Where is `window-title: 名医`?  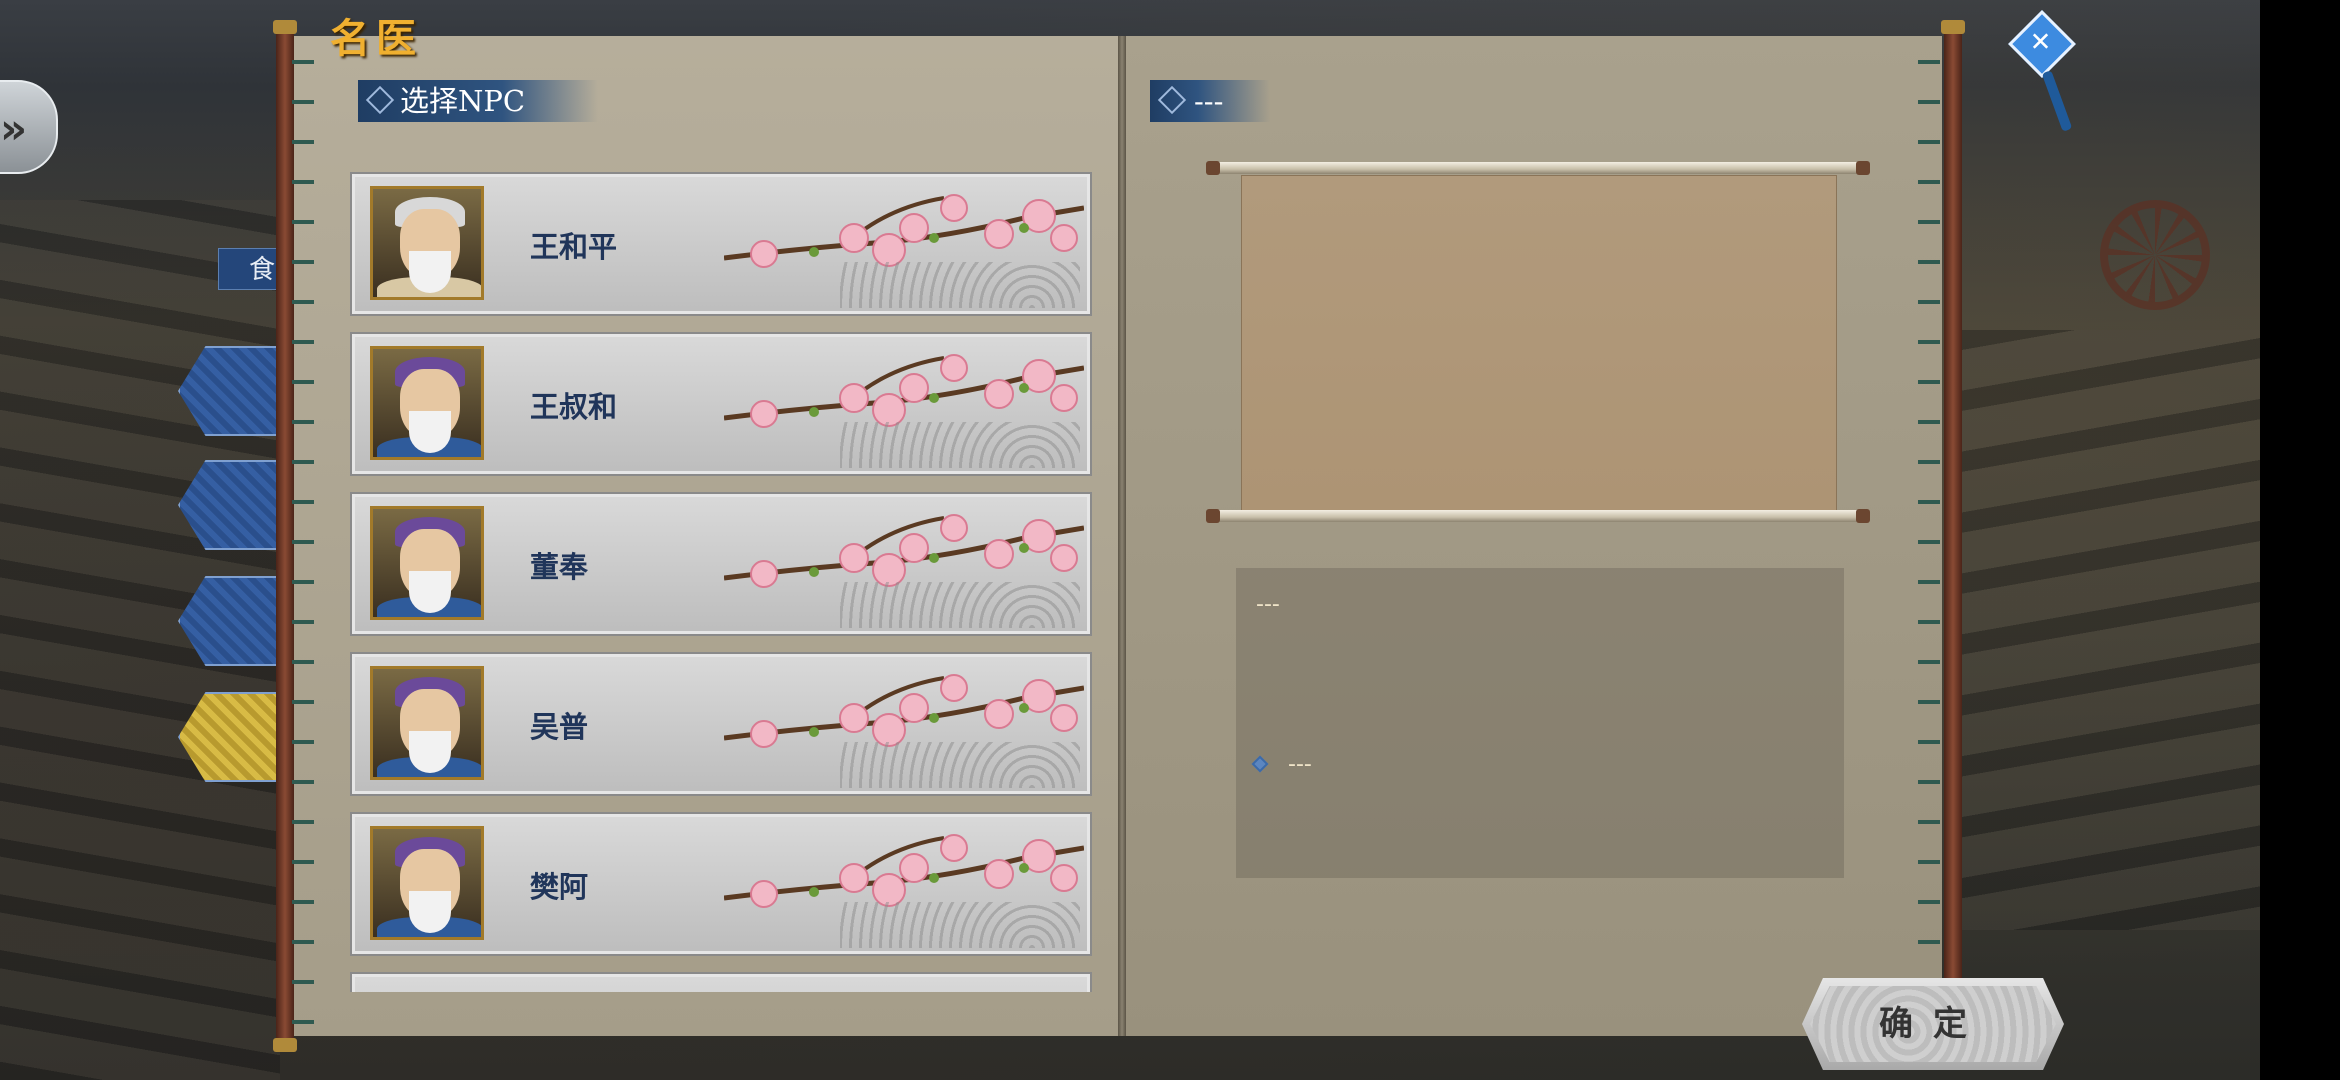 window-title: 名医 is located at coordinates (376, 38).